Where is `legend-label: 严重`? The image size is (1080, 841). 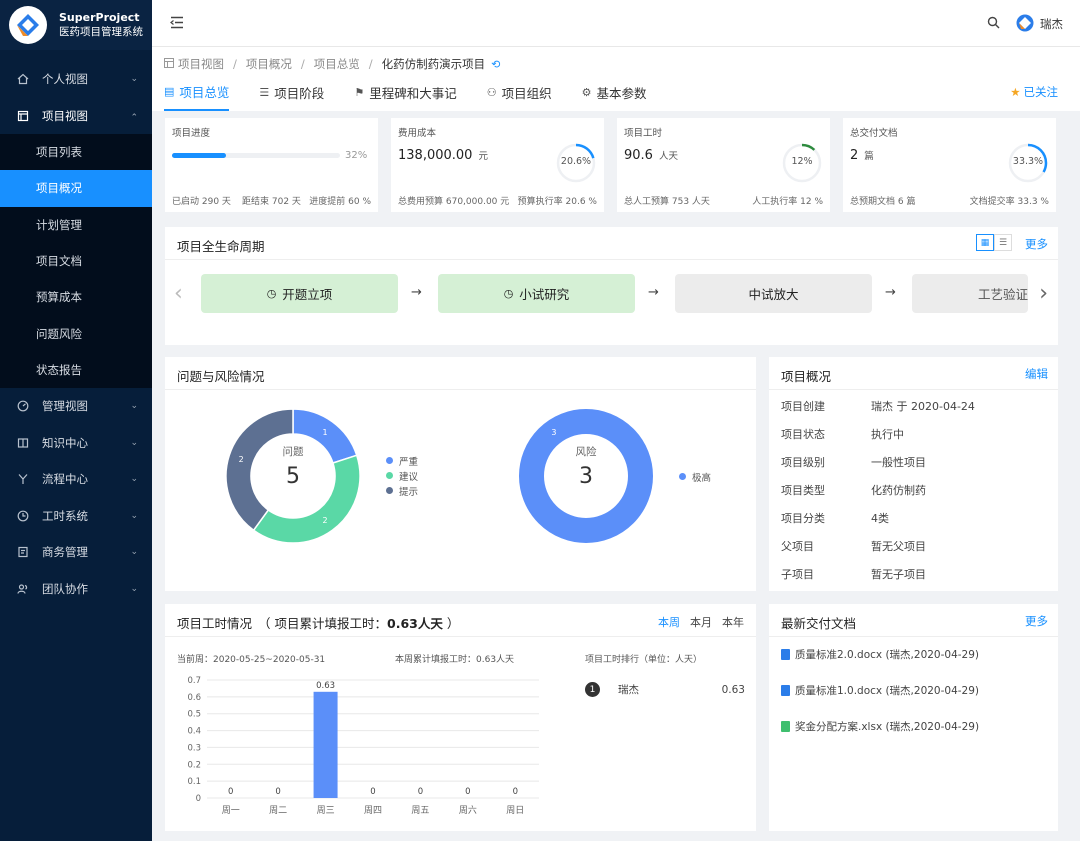 legend-label: 严重 is located at coordinates (409, 462).